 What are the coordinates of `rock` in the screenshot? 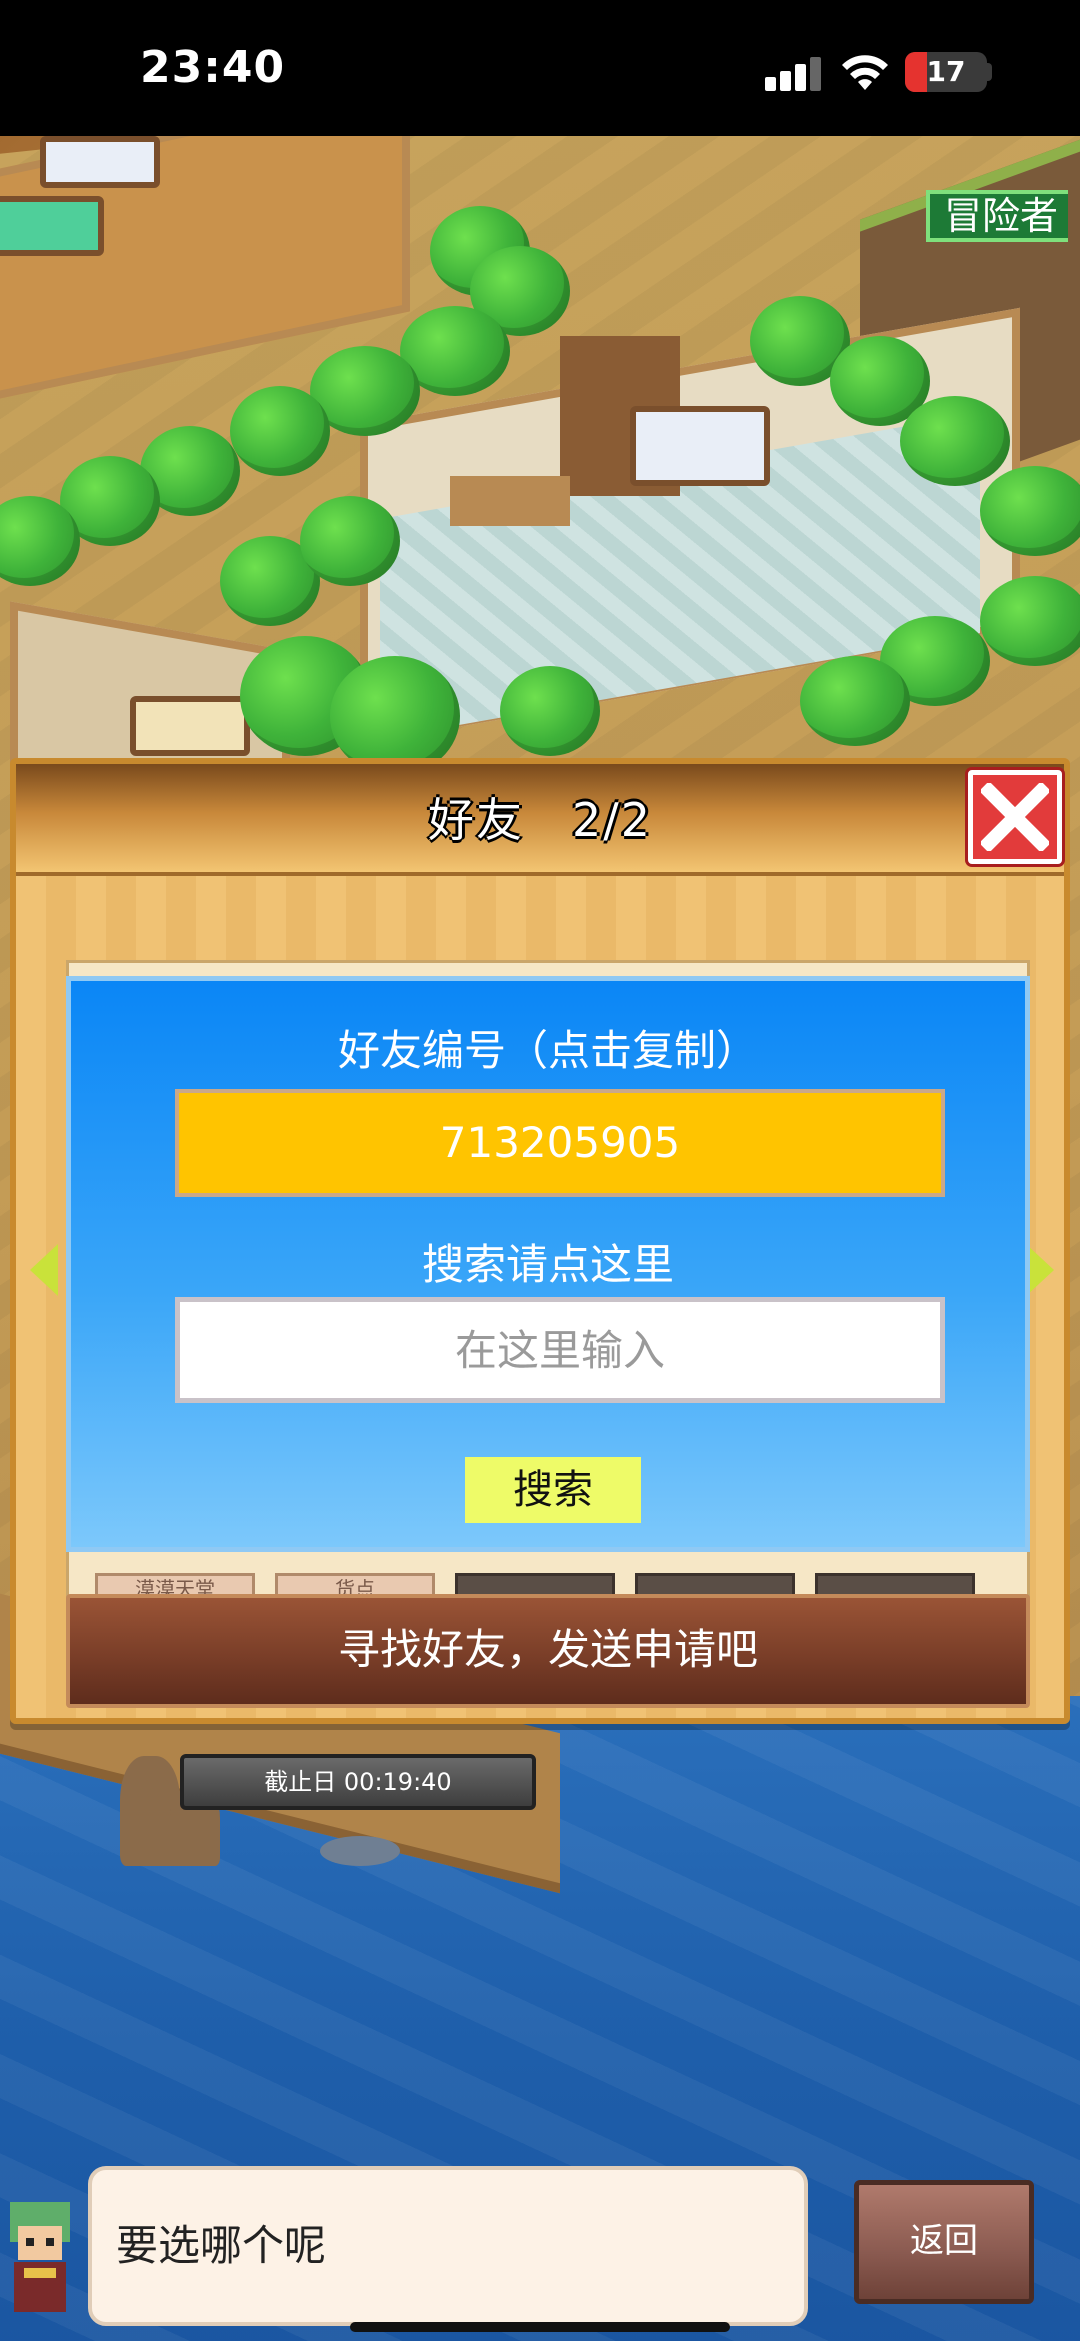 It's located at (360, 1851).